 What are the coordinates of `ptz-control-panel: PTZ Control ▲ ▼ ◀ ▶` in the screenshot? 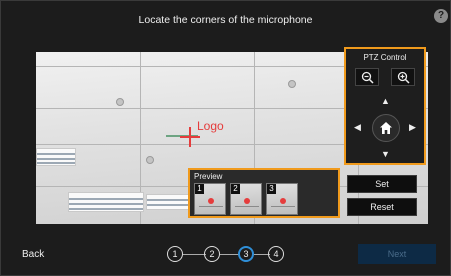 It's located at (385, 106).